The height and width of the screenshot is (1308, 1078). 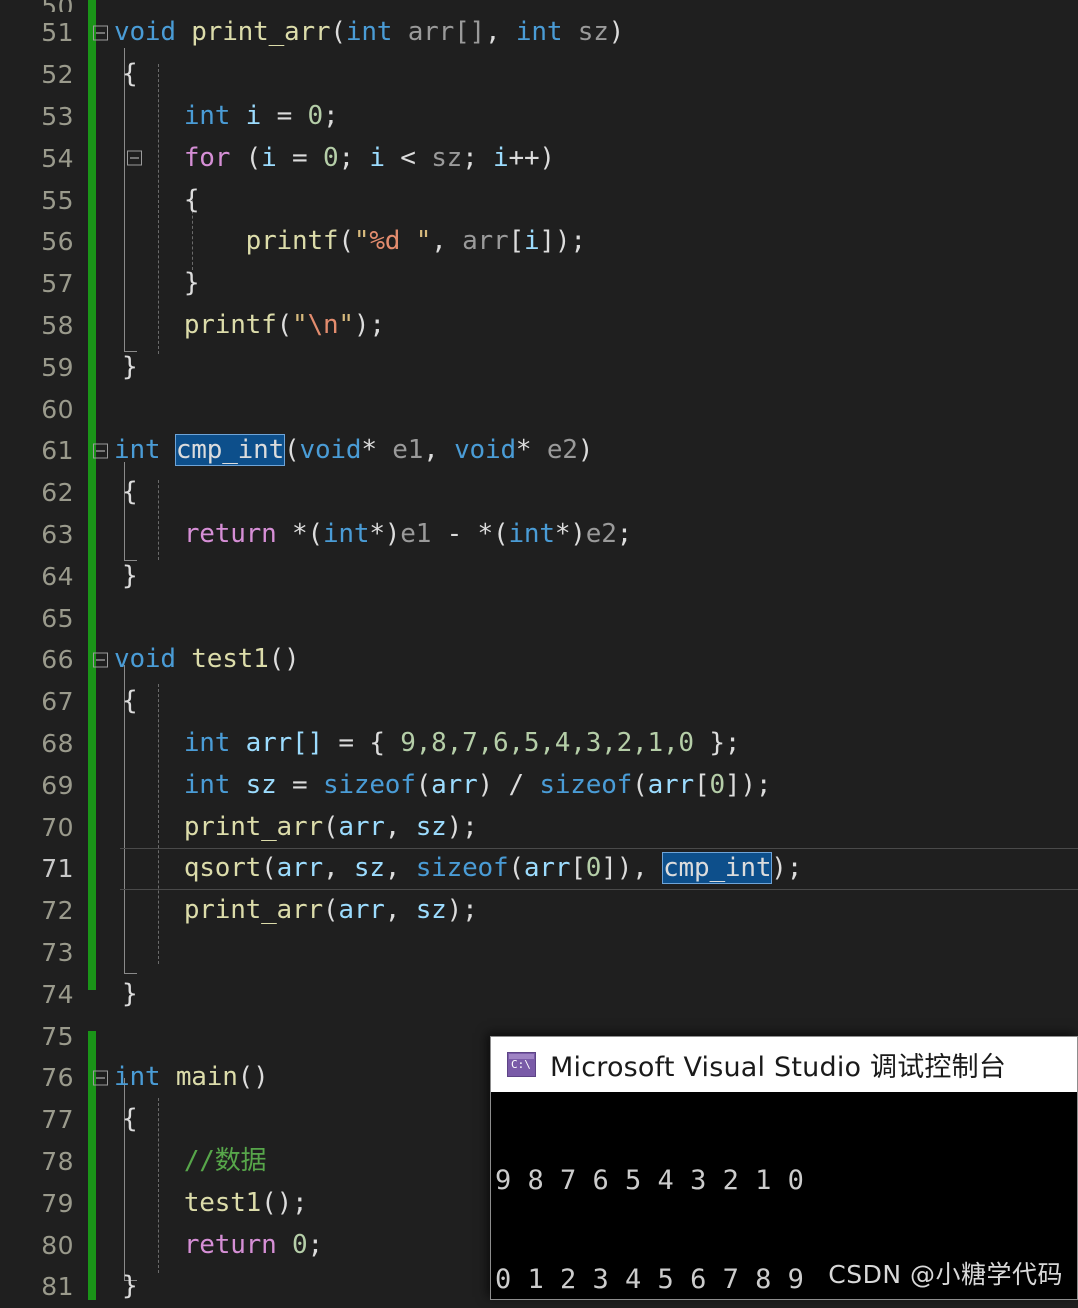 I want to click on code-line-57: 57 }, so click(x=539, y=284).